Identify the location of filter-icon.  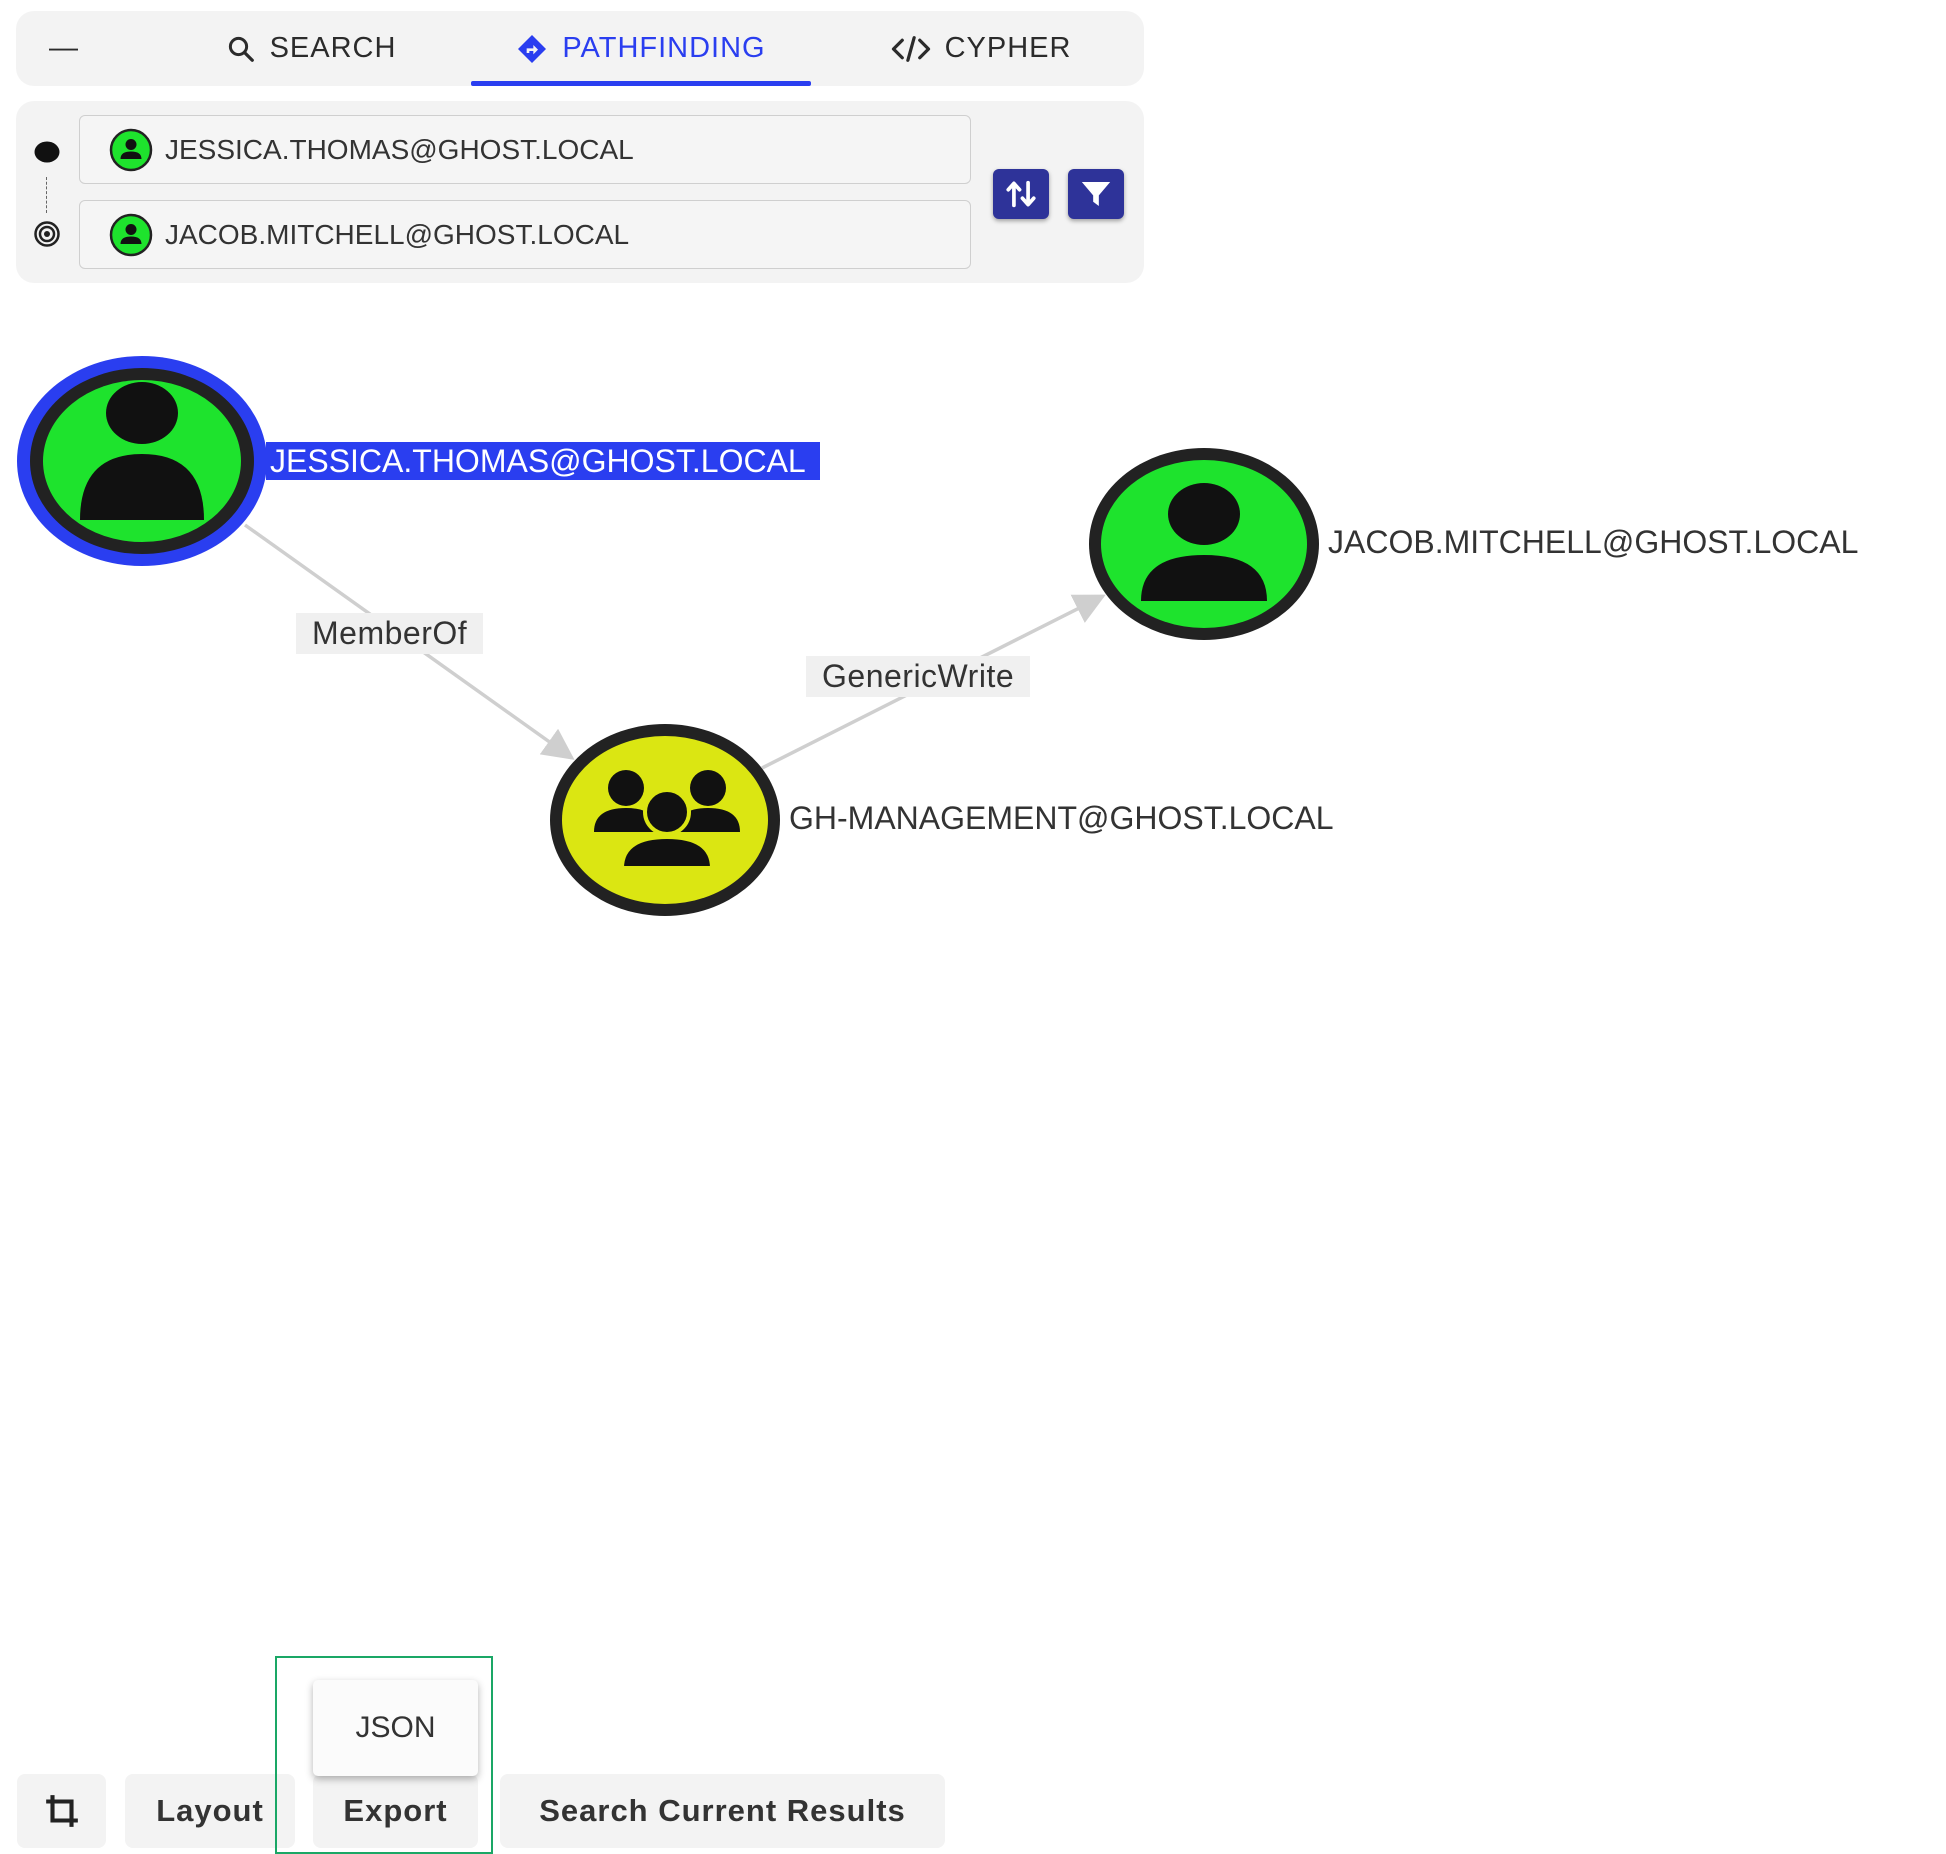
(1096, 194).